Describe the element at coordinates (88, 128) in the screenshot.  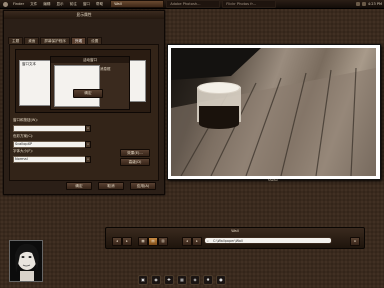
I see `window-style-dropdown-icon: ▾` at that location.